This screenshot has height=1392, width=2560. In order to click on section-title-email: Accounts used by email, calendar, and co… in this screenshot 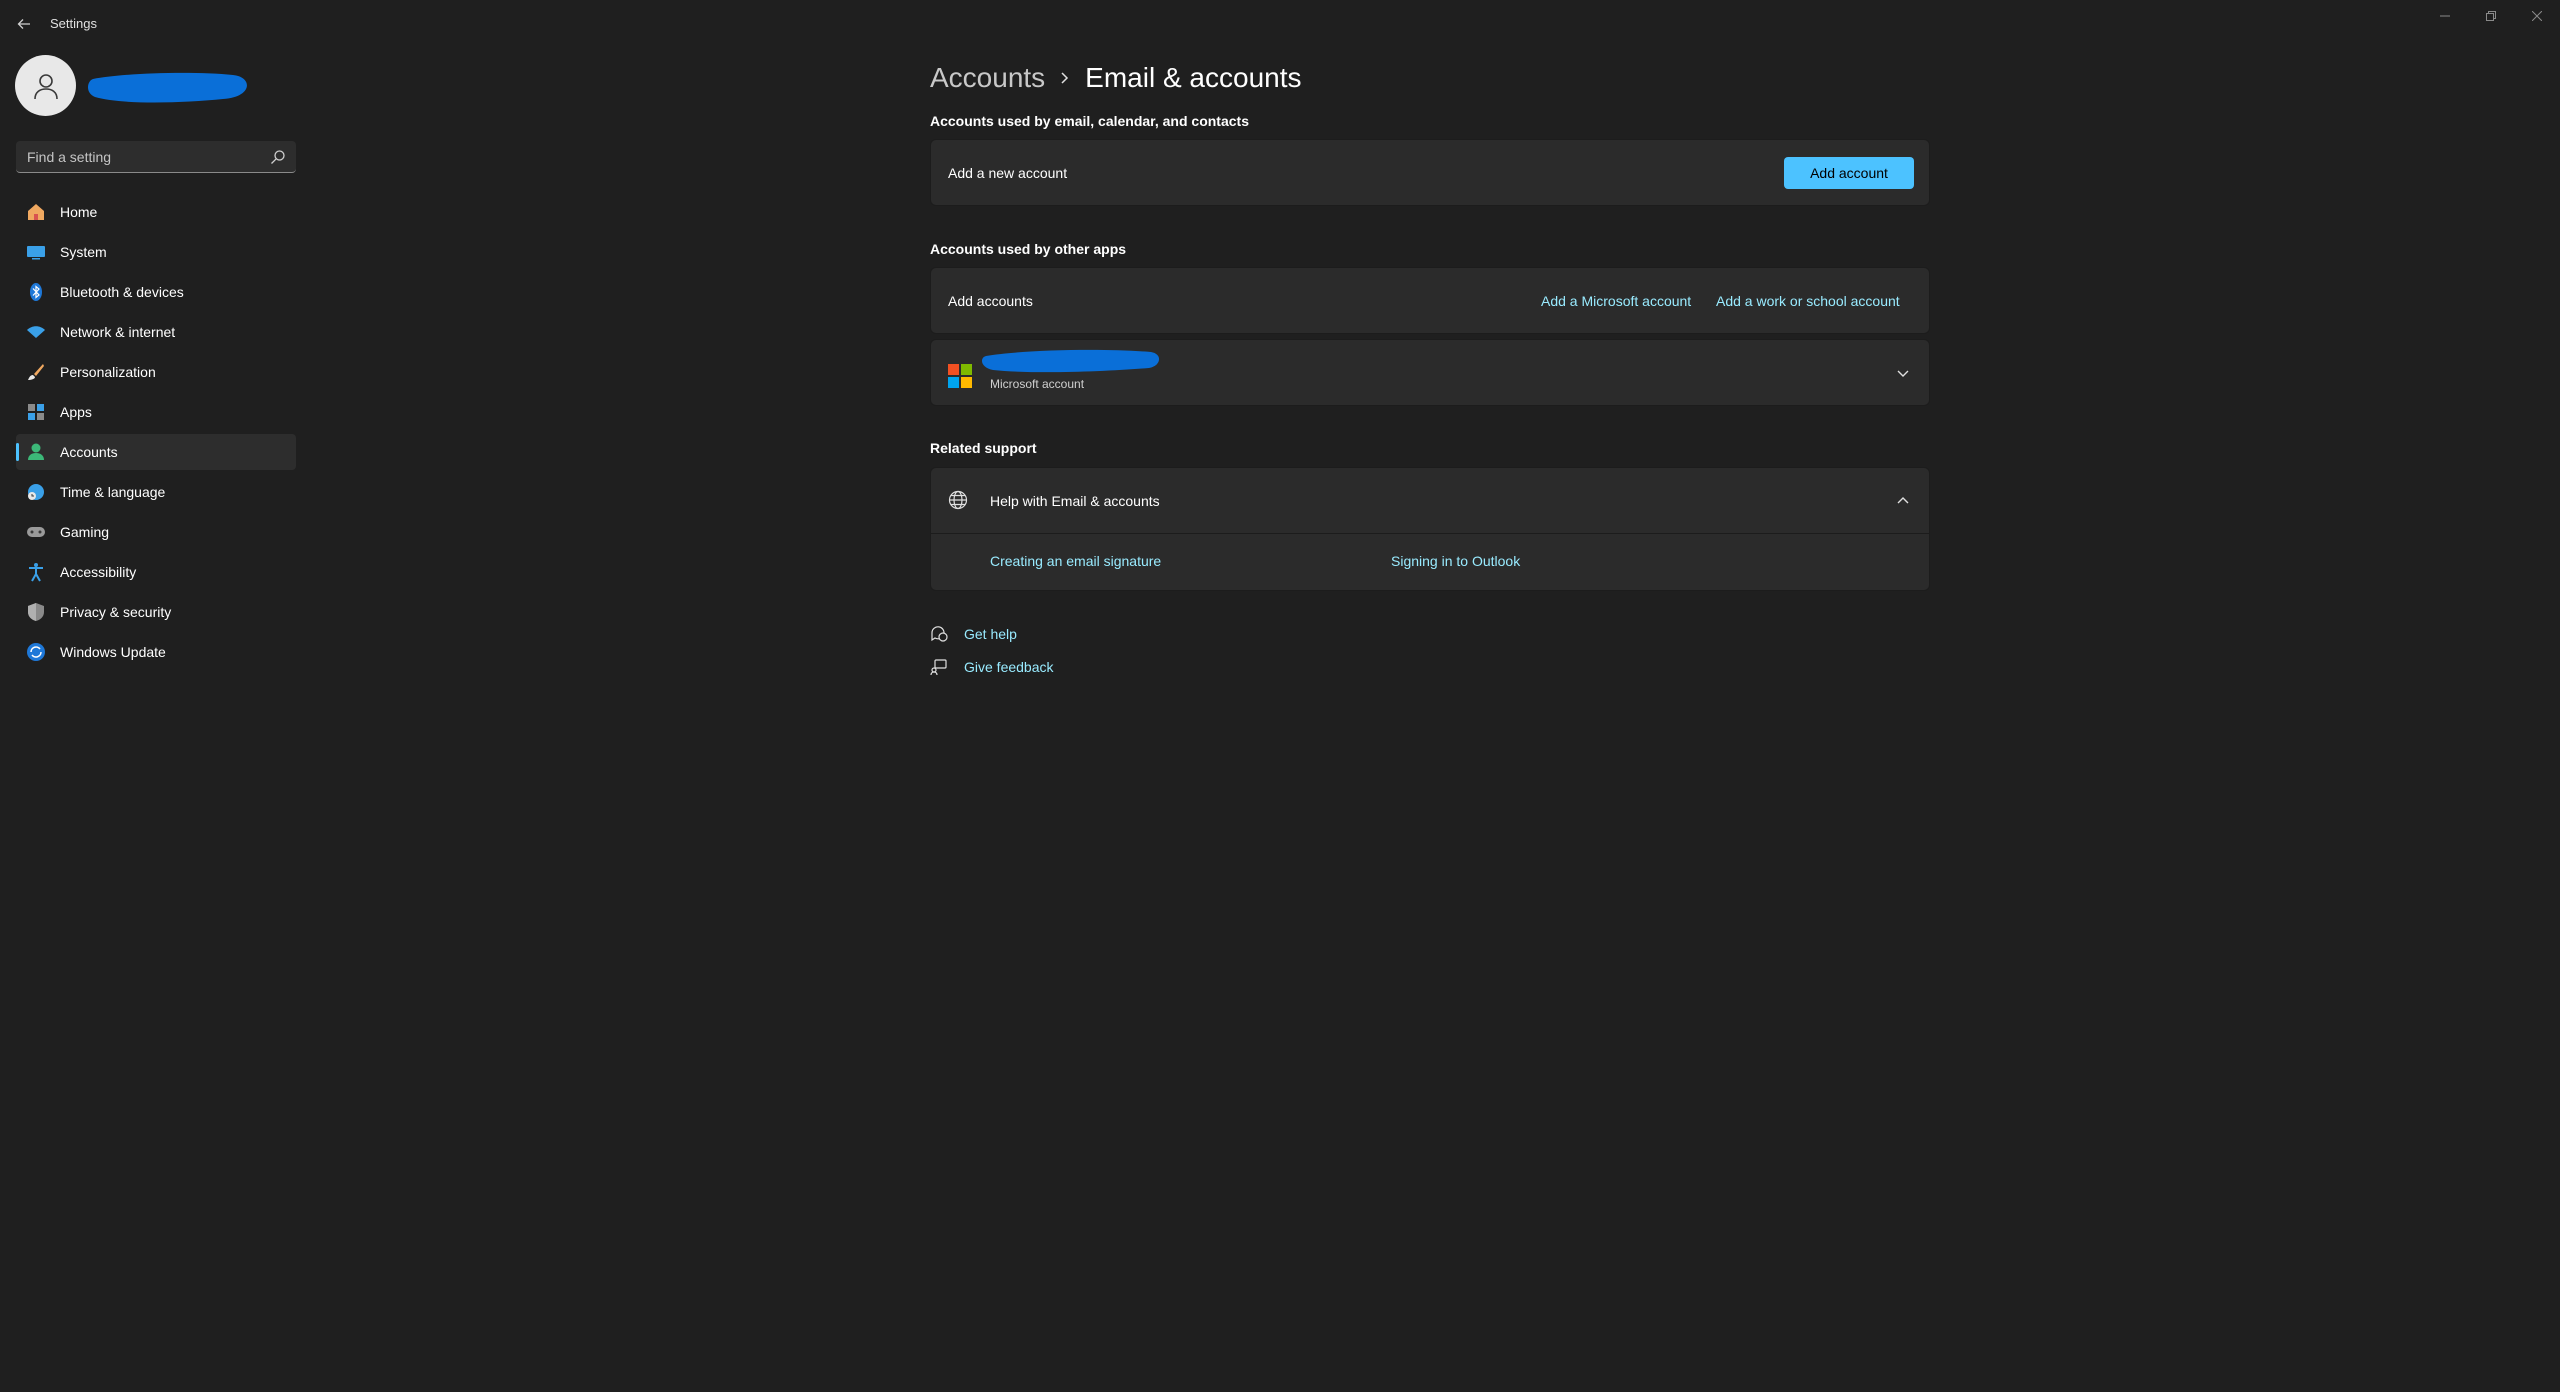, I will do `click(1089, 121)`.